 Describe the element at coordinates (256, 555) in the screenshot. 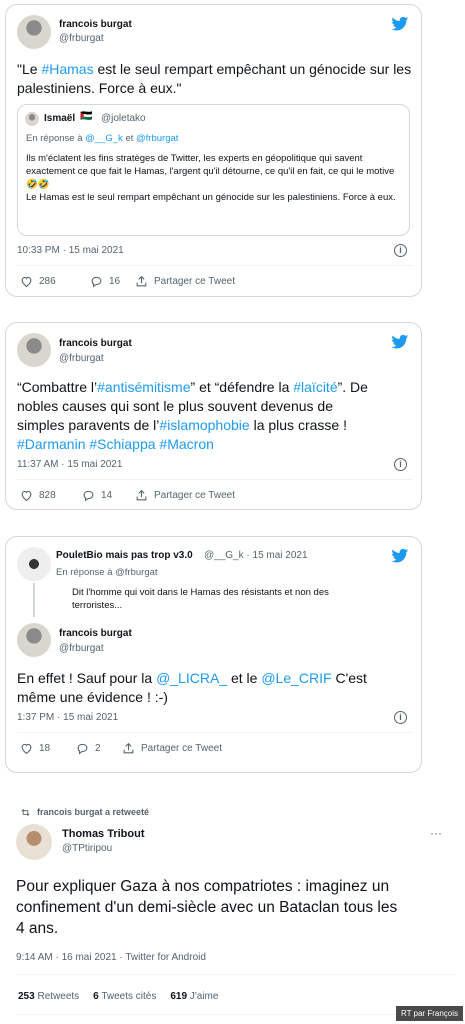

I see `parent-handle-time: @__G_k · 15 mai 2021` at that location.